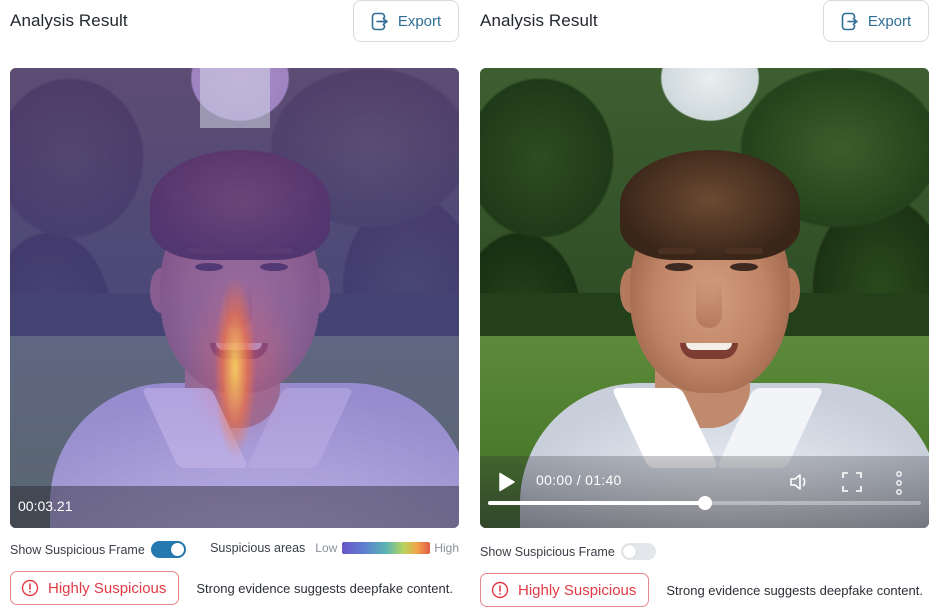 The height and width of the screenshot is (612, 939). Describe the element at coordinates (704, 492) in the screenshot. I see `video-controls: 00:00 / 01:40` at that location.